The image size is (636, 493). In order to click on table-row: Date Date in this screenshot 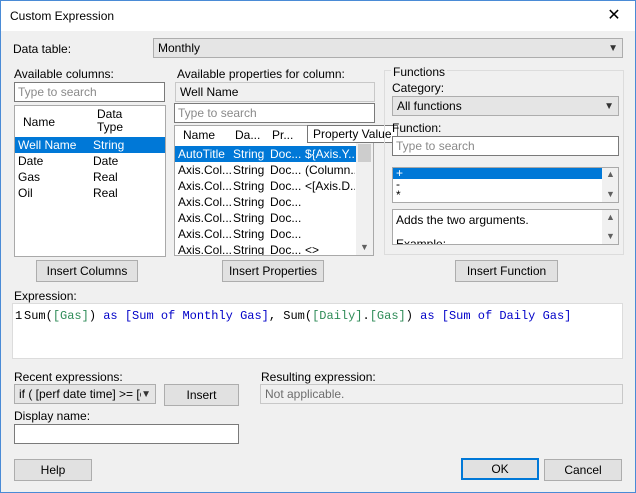, I will do `click(90, 161)`.